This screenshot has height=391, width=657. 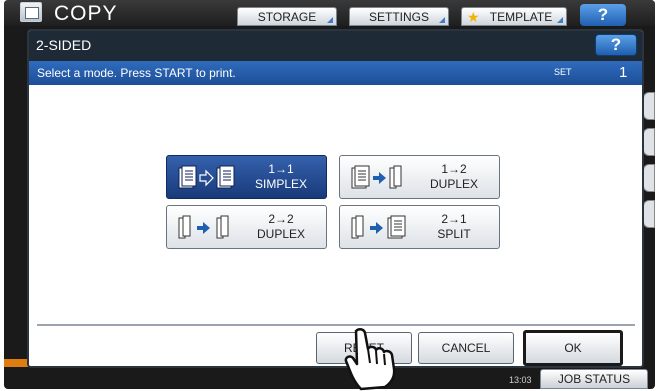 I want to click on clock: 13:03, so click(x=520, y=380).